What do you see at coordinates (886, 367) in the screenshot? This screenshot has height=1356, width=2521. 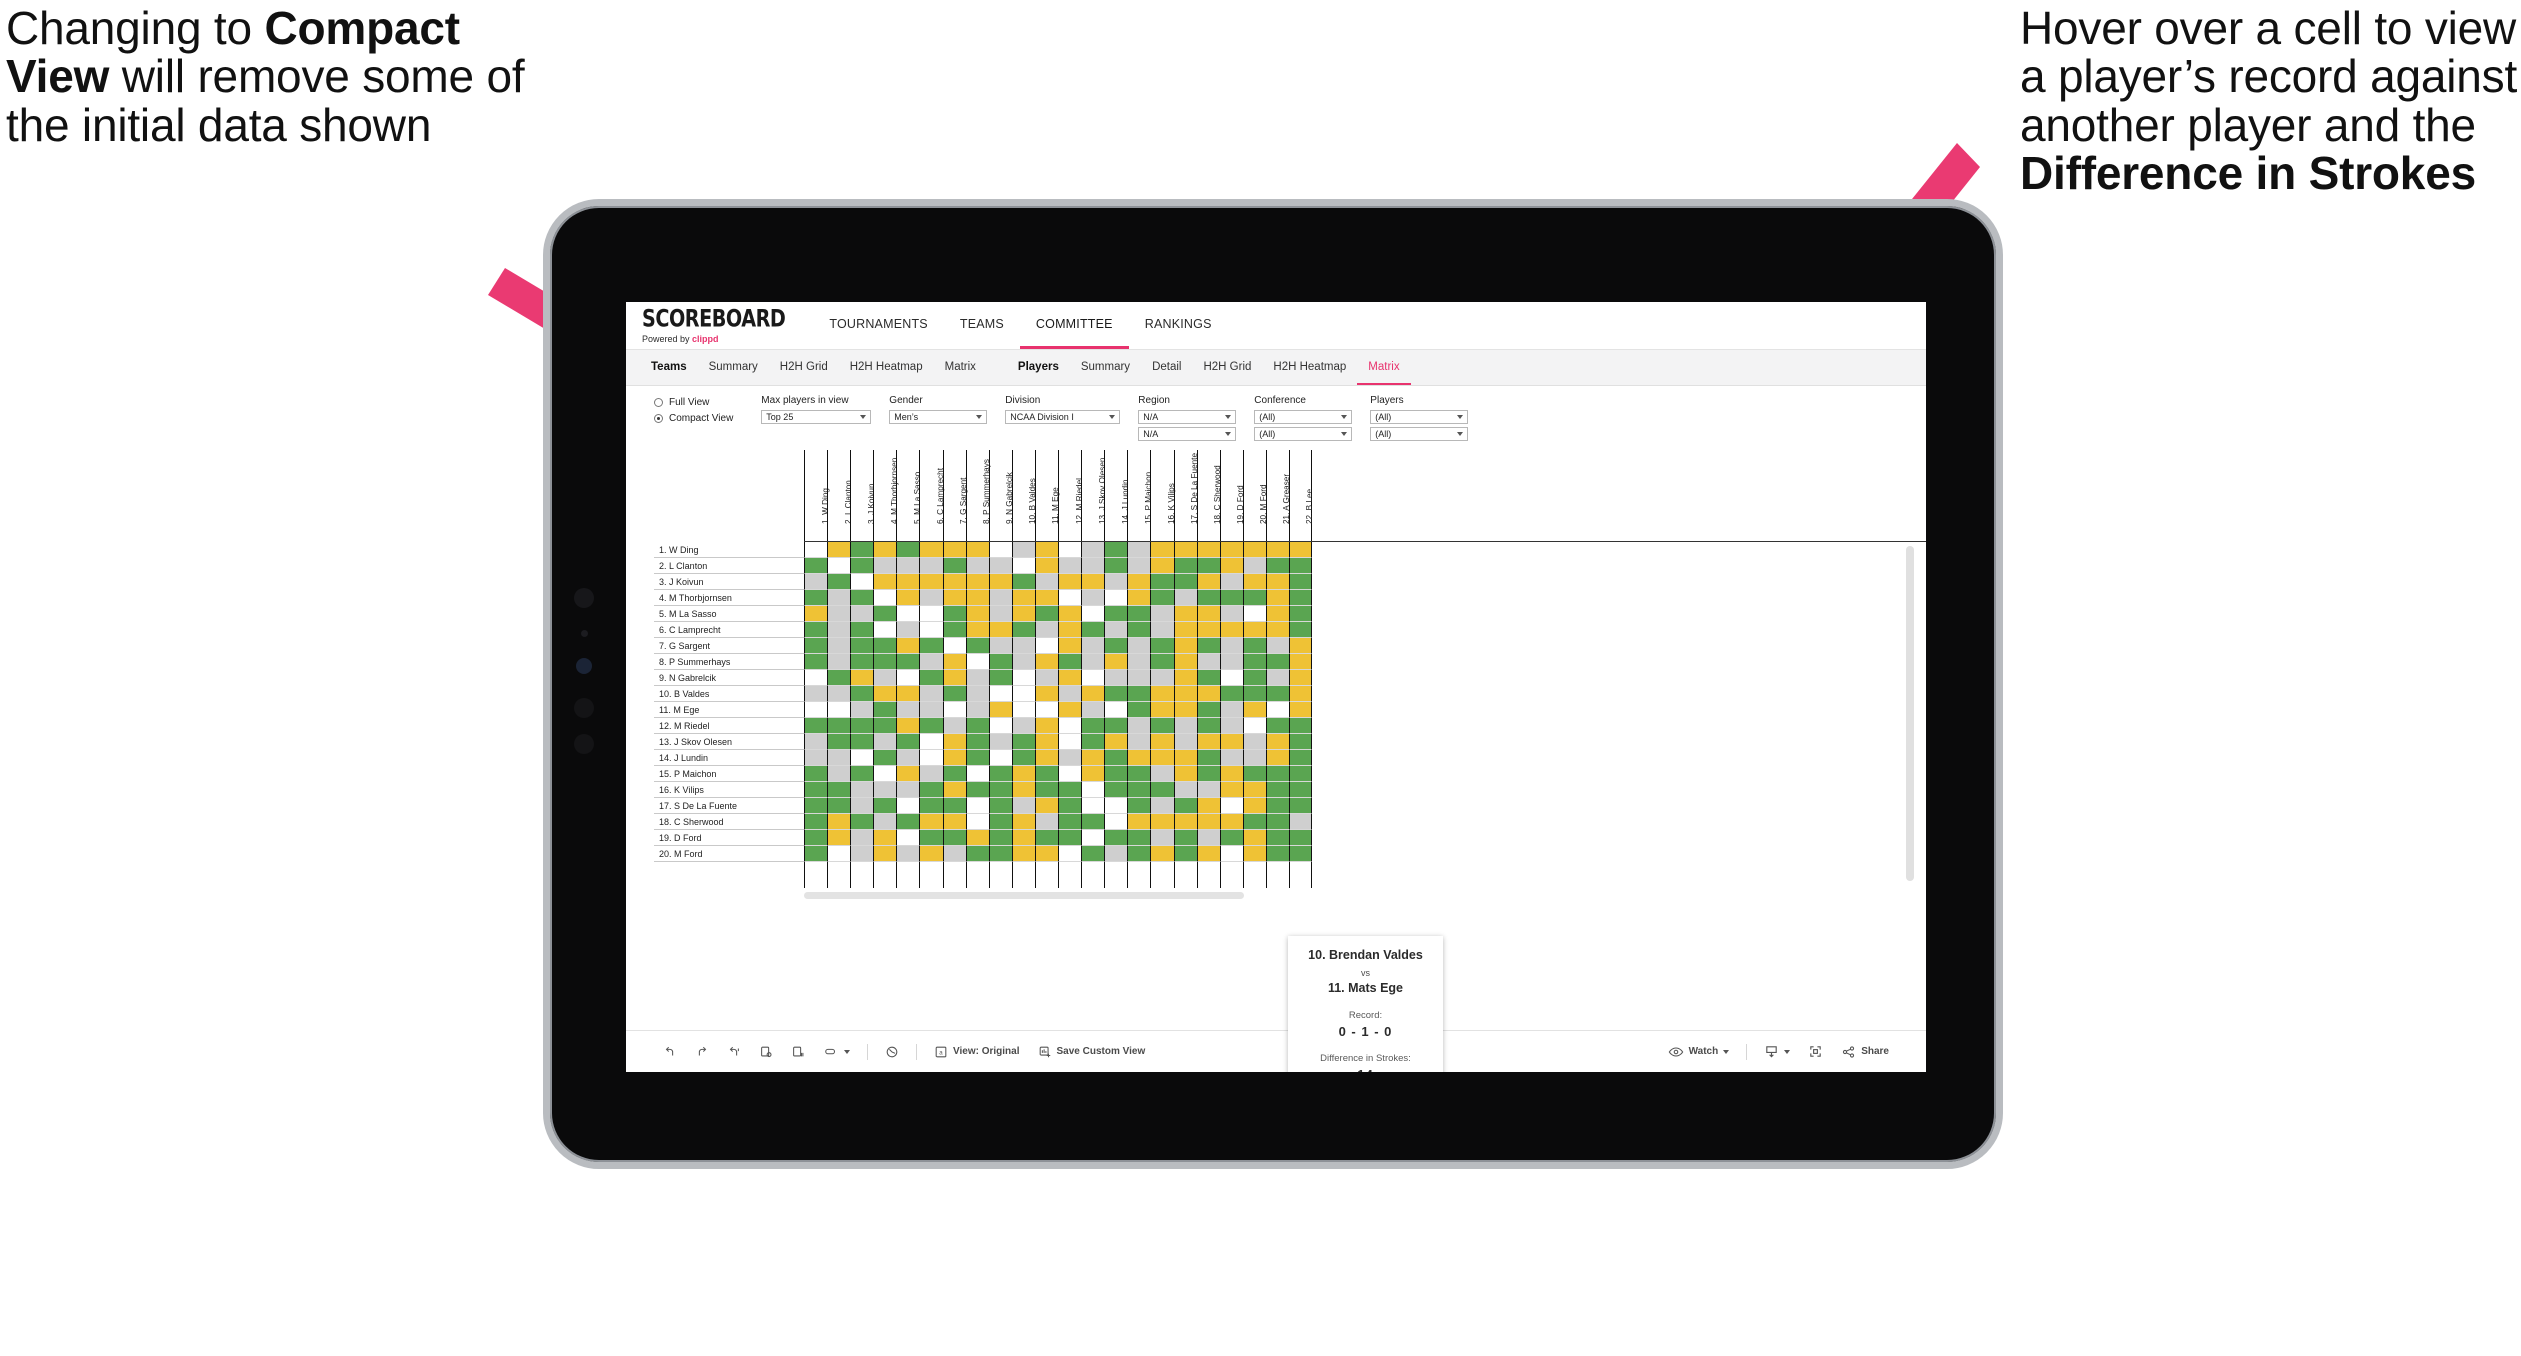 I see `tab-teams-h2h-heatmap: H2H Heatmap` at bounding box center [886, 367].